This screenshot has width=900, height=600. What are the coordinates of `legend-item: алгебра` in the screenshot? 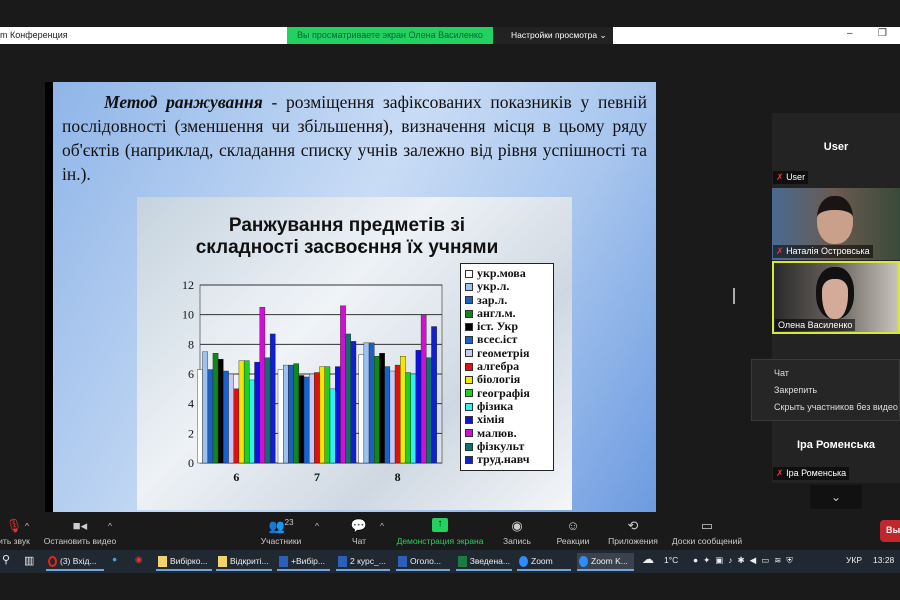 It's located at (509, 366).